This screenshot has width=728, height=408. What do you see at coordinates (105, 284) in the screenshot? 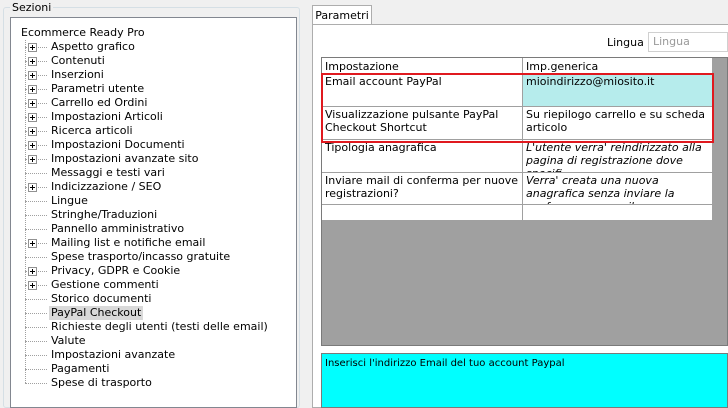
I see `tree-item-label: Gestione commenti` at bounding box center [105, 284].